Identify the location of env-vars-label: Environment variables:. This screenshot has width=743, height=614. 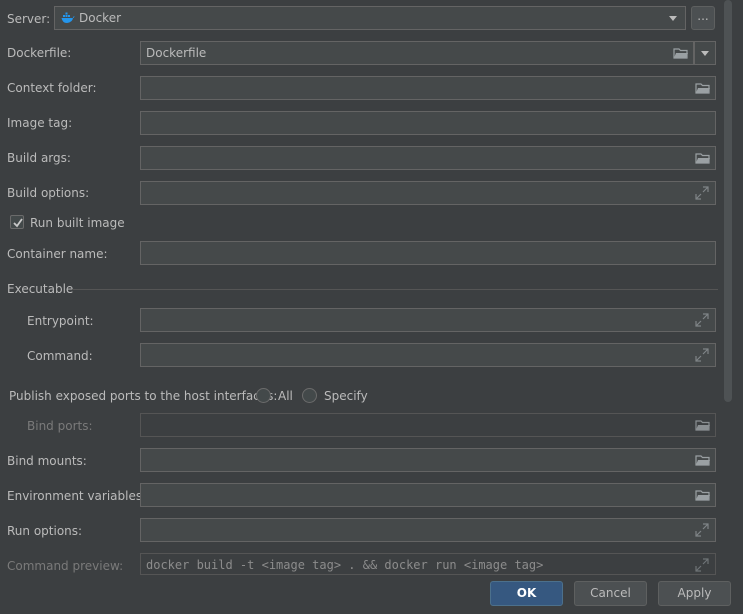
(77, 496).